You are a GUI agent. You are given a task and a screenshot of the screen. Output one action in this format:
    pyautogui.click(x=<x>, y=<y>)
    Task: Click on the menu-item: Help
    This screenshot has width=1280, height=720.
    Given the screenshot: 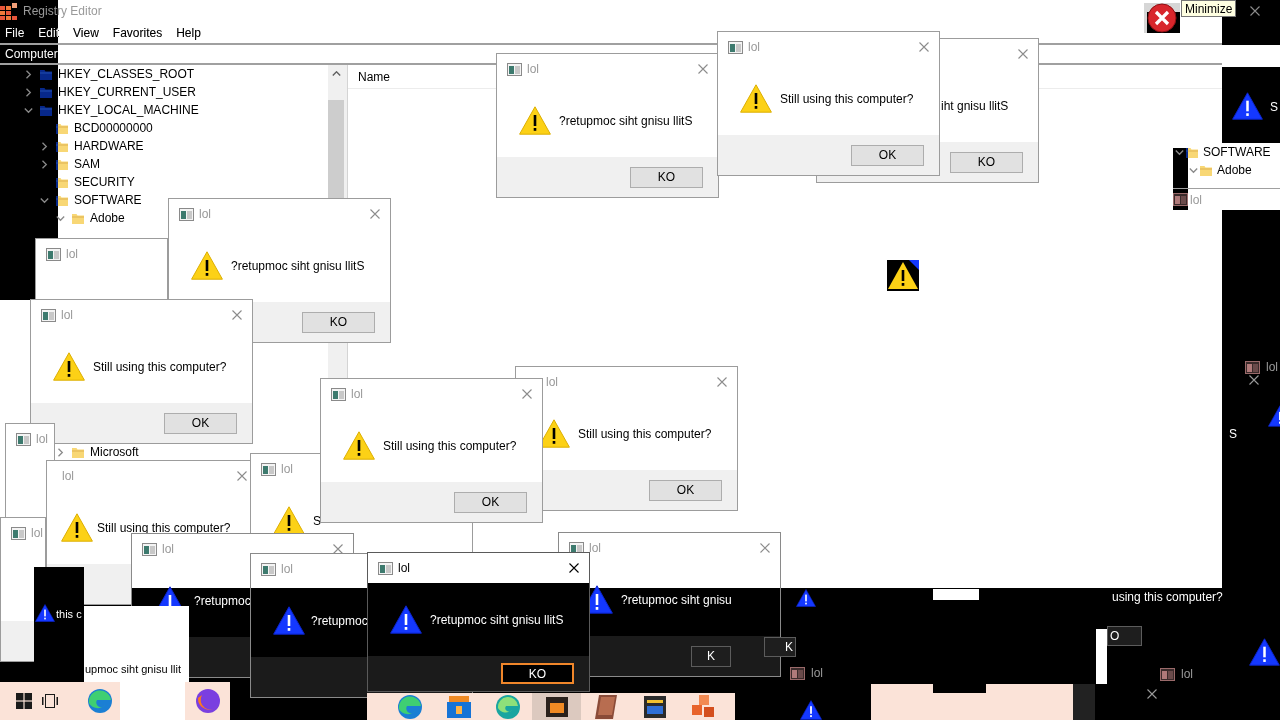 What is the action you would take?
    pyautogui.click(x=188, y=32)
    